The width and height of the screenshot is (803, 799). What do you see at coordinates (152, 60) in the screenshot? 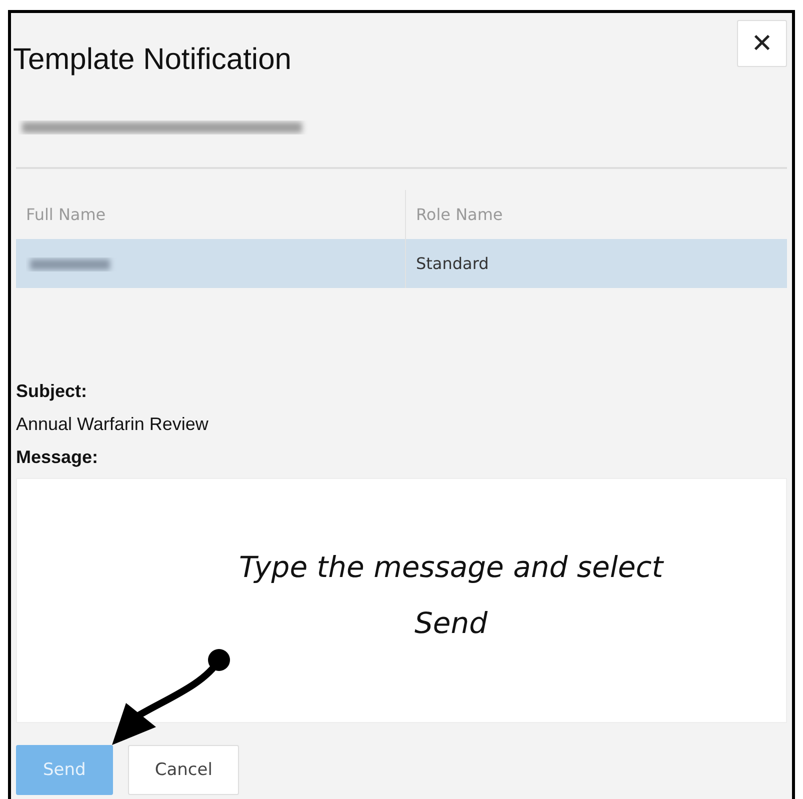
I see `dialog-title: Template Notification` at bounding box center [152, 60].